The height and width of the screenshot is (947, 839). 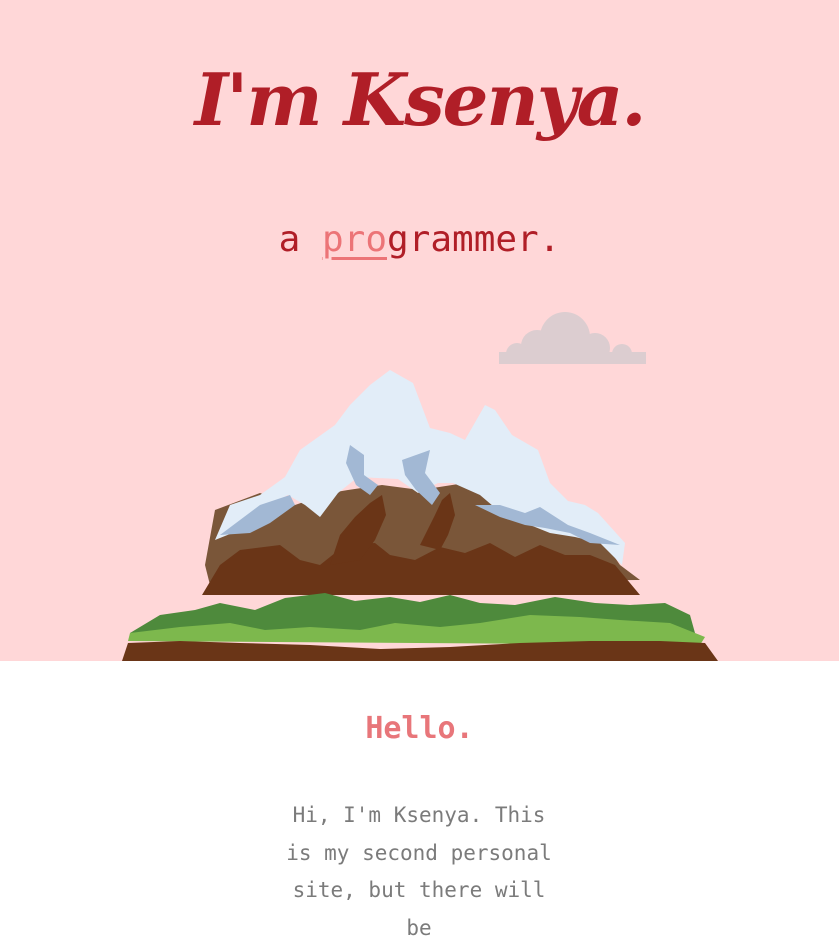 I want to click on subtitle-highlight: pro, so click(x=354, y=239).